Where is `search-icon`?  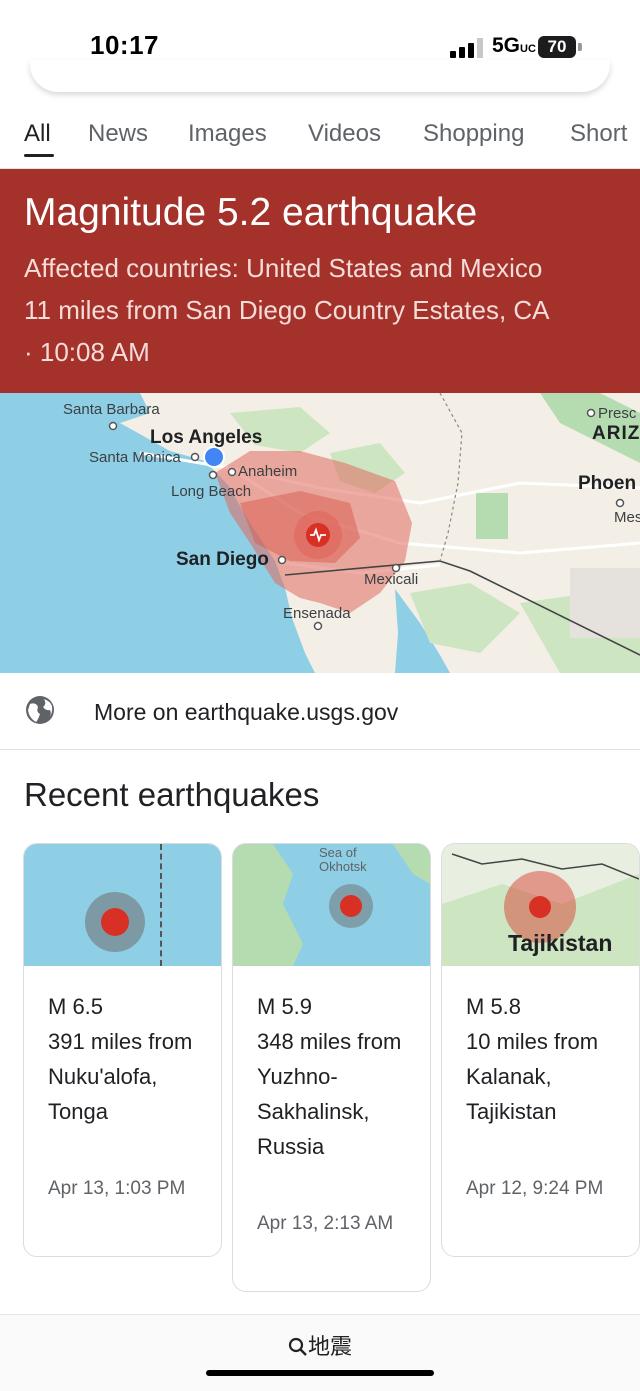
search-icon is located at coordinates (297, 1346).